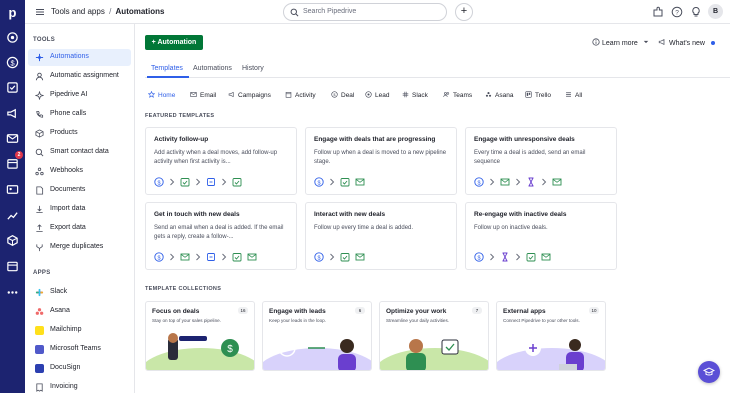  Describe the element at coordinates (243, 310) in the screenshot. I see `collection-count: 16` at that location.